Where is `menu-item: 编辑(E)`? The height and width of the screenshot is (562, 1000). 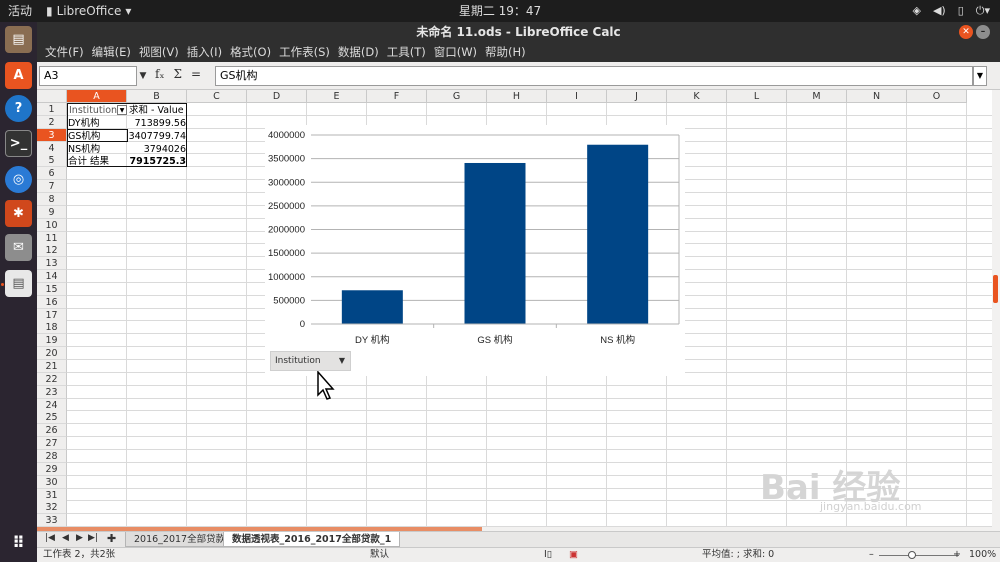 menu-item: 编辑(E) is located at coordinates (111, 52).